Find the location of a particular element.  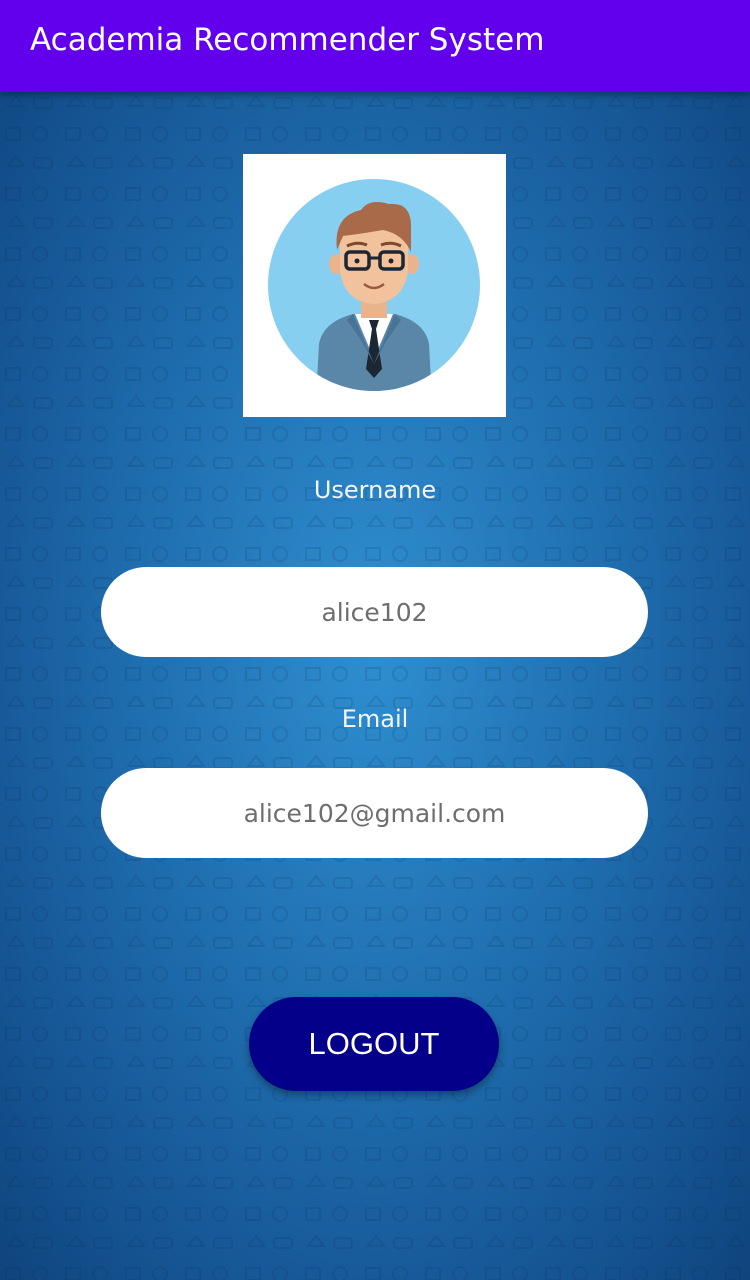

username-label: Username is located at coordinates (375, 490).